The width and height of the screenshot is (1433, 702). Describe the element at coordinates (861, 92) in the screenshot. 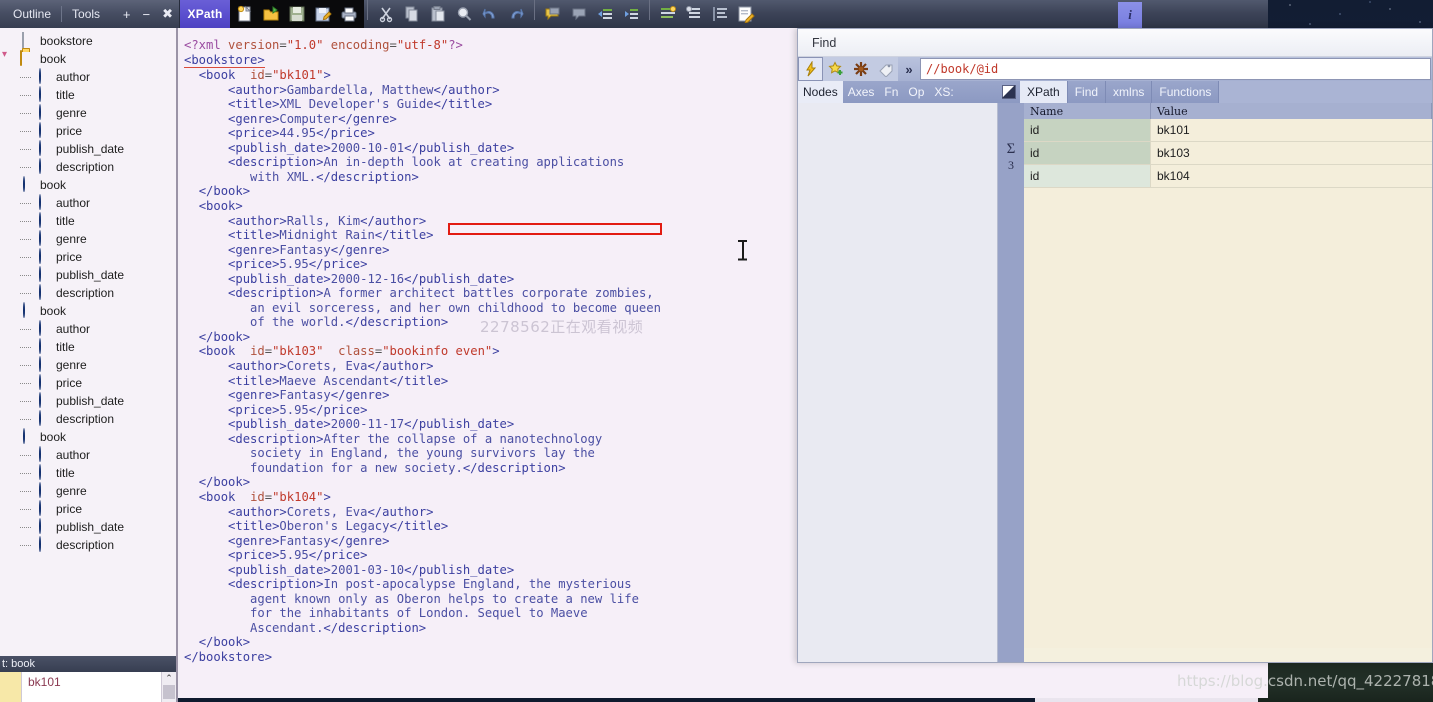

I see `xpath-tab-axes: Axes` at that location.